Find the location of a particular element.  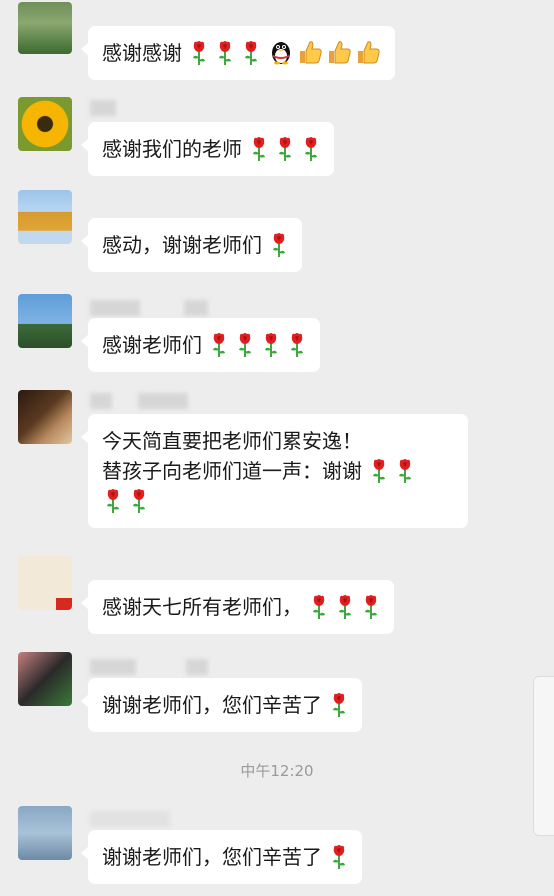

side-drawer-handle is located at coordinates (543, 756).